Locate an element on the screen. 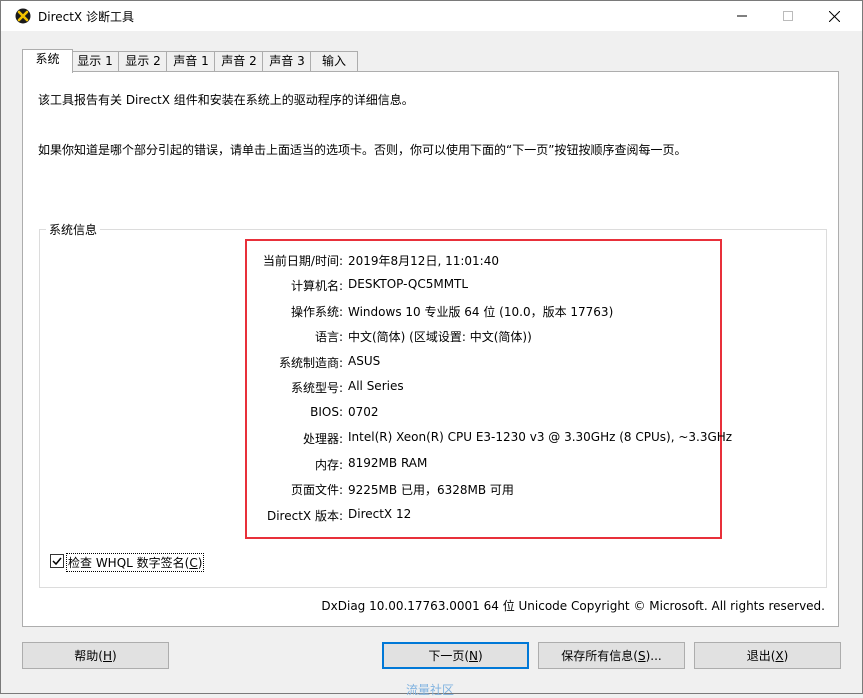  system-info-group-label: 系统信息 is located at coordinates (73, 229).